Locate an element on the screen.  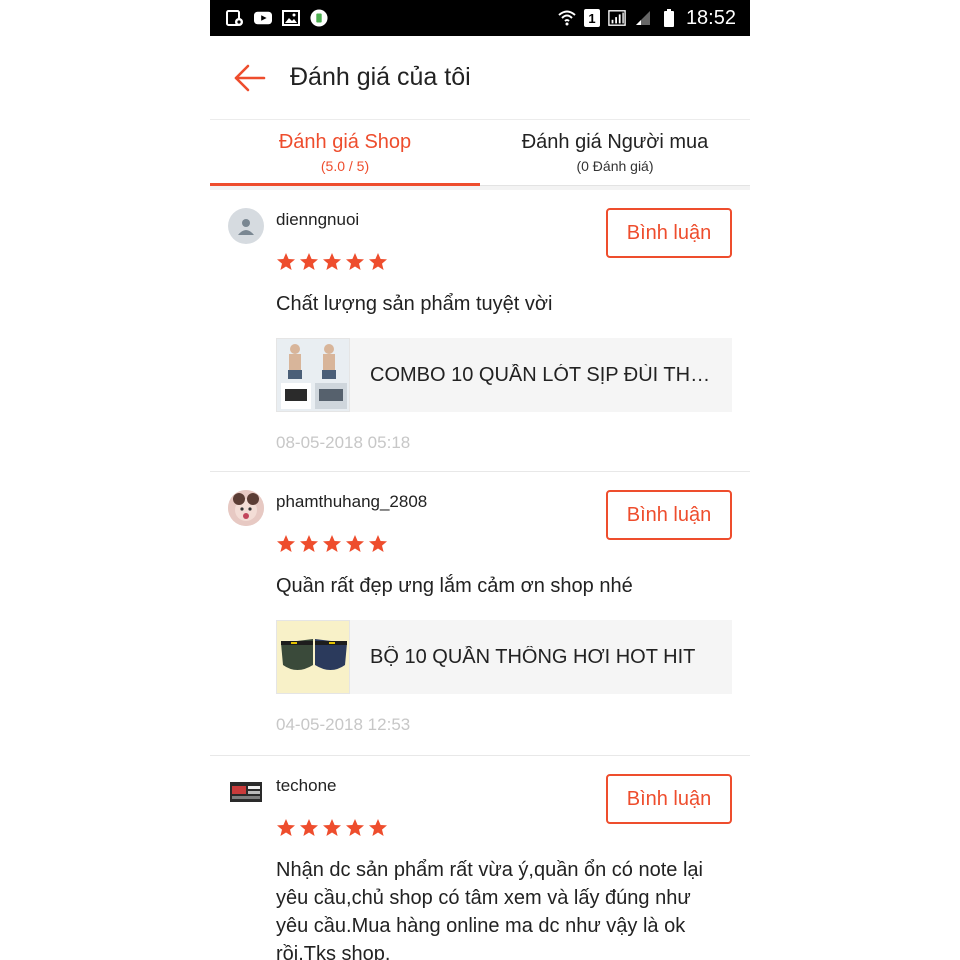
signal-icon is located at coordinates (617, 18).